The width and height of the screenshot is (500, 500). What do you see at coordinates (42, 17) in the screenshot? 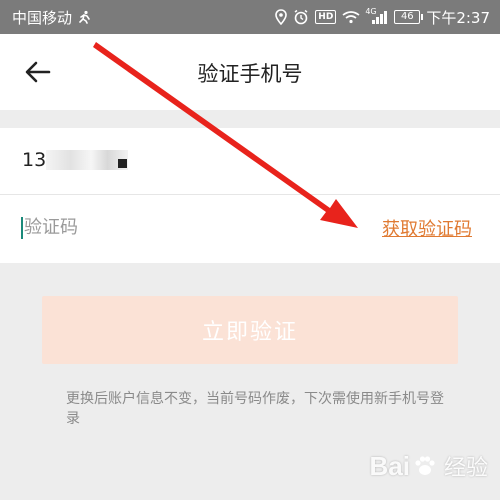
I see `carrier-name: 中国移动` at bounding box center [42, 17].